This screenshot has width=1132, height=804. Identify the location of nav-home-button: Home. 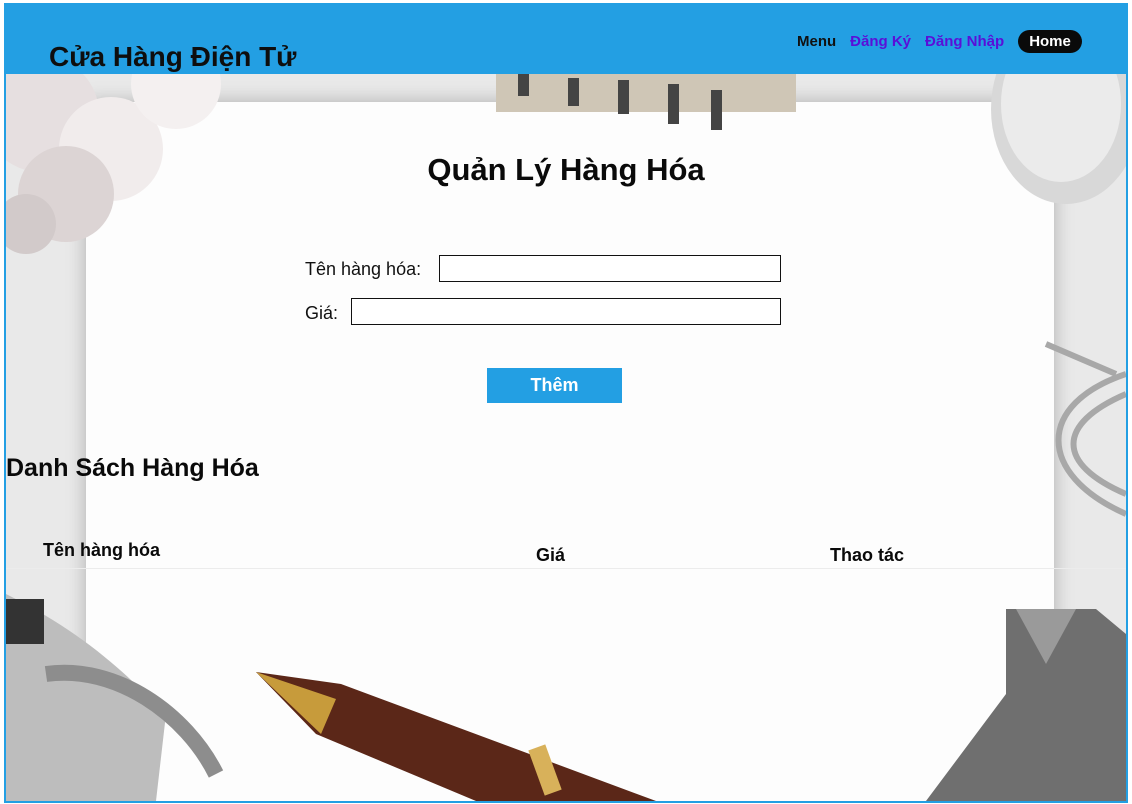
(1050, 41).